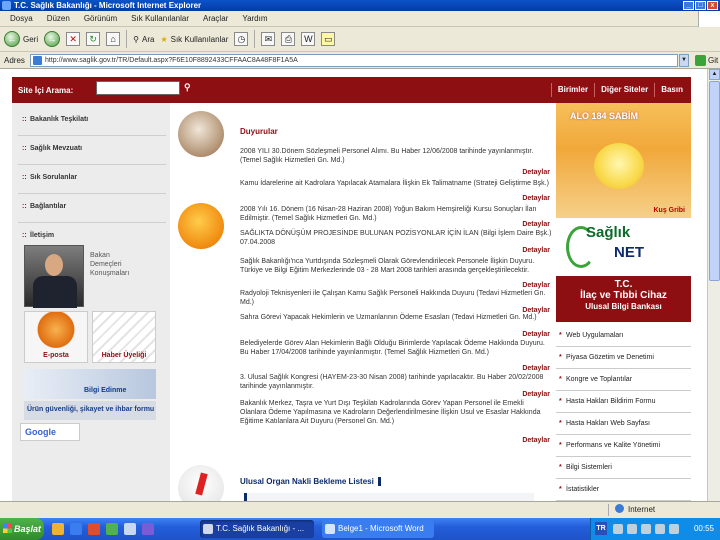 Image resolution: width=720 pixels, height=540 pixels. Describe the element at coordinates (21, 39) in the screenshot. I see `back-button: ← Geri` at that location.